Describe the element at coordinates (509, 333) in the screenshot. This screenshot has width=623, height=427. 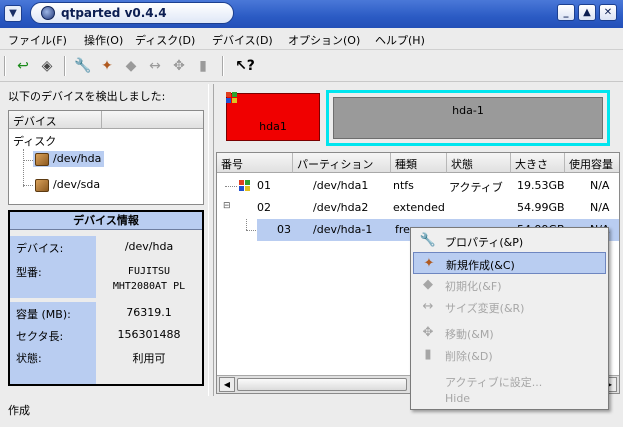
I see `menu-item-move: ✥ 移動(&M)` at that location.